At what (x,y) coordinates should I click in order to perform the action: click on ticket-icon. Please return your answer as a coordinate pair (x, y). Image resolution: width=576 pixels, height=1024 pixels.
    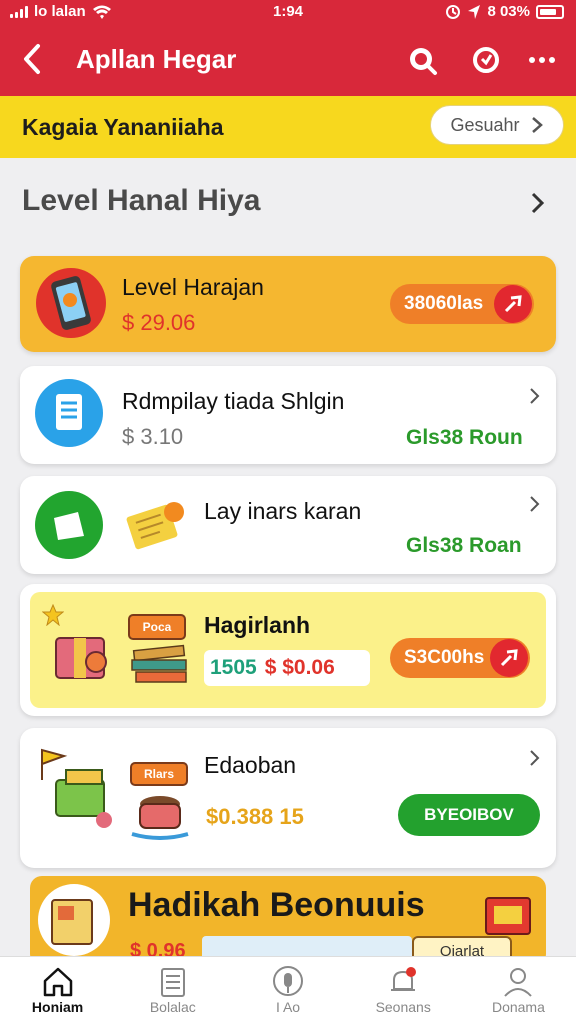
    Looking at the image, I should click on (155, 526).